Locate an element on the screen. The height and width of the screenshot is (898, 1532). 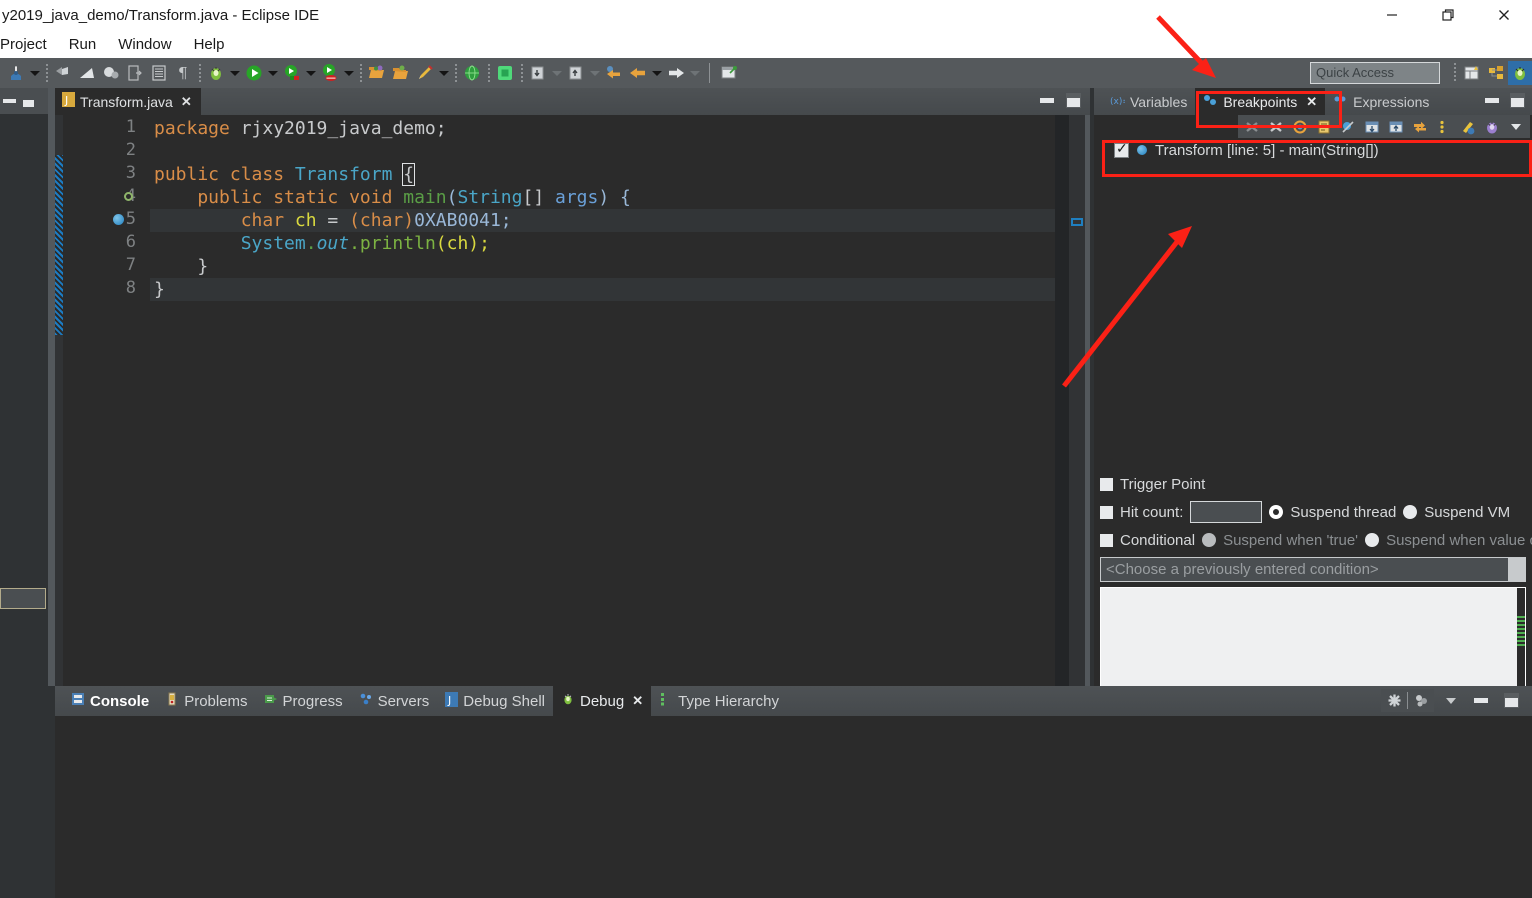
arrow-to-breakpoint-row is located at coordinates (1127, 307).